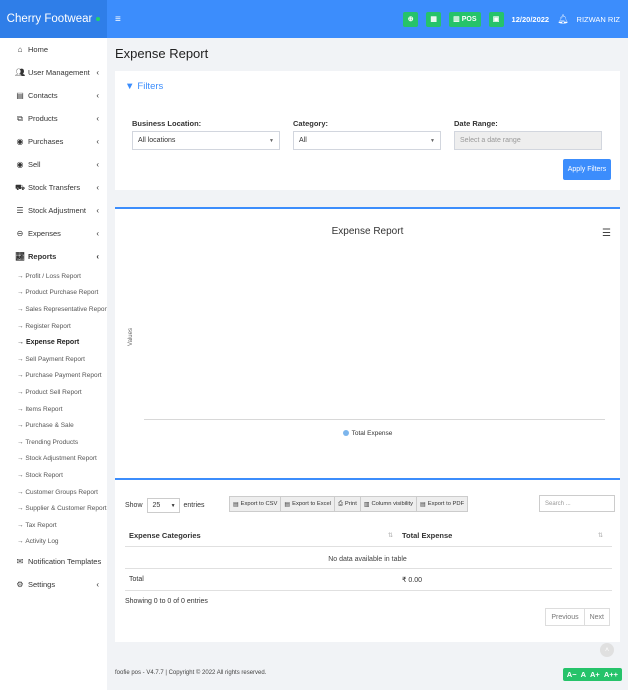 This screenshot has width=628, height=690. I want to click on date-range-input: Select a date range, so click(528, 140).